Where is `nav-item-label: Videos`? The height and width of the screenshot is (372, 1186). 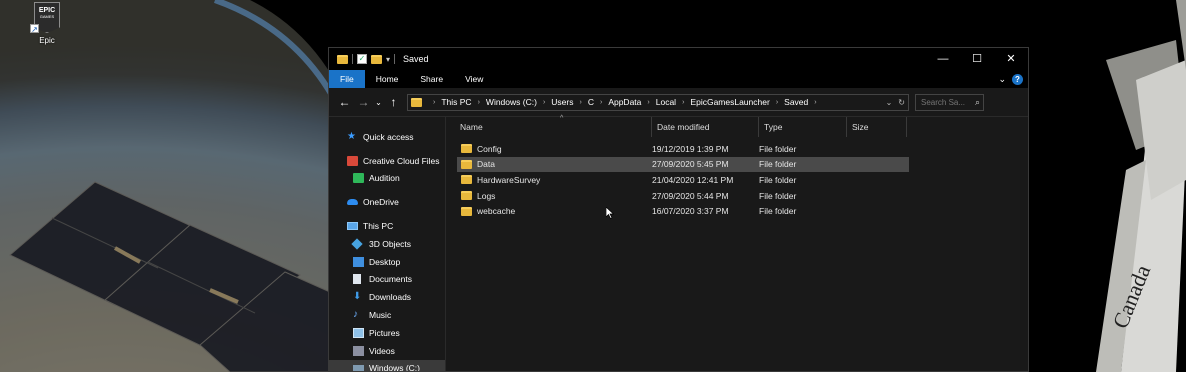 nav-item-label: Videos is located at coordinates (382, 350).